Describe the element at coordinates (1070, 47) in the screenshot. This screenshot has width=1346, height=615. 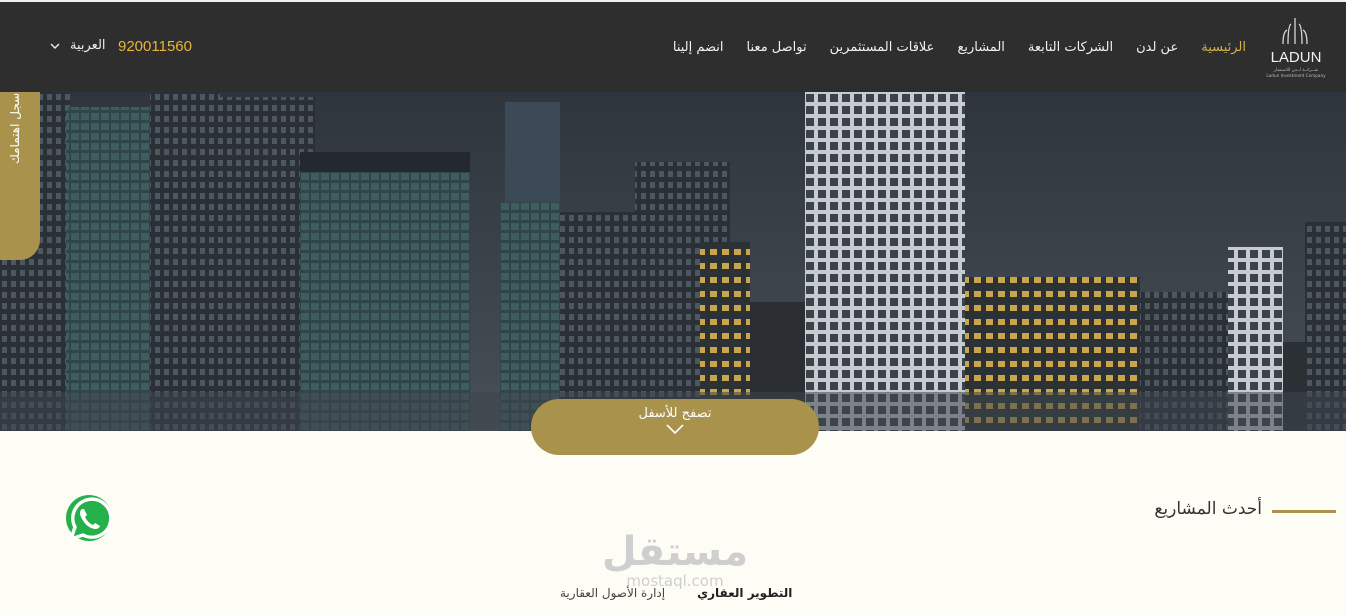
I see `nav-subsidiaries: الشركات التابعة` at that location.